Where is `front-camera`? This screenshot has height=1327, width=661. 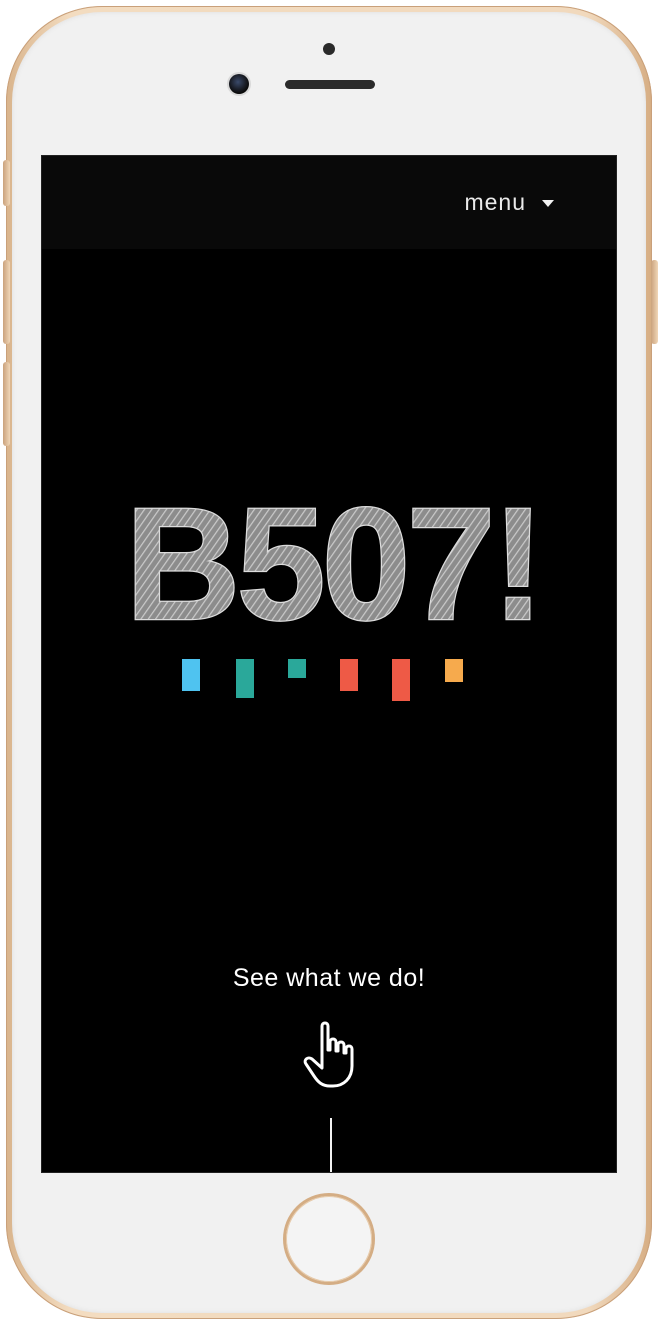
front-camera is located at coordinates (239, 84).